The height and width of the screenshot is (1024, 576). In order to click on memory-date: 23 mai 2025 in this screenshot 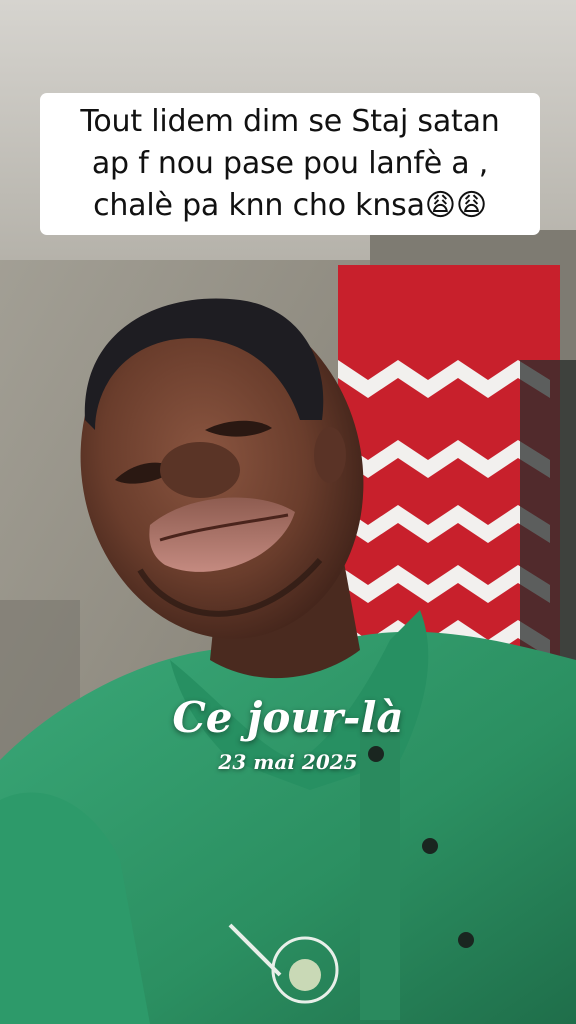, I will do `click(288, 762)`.